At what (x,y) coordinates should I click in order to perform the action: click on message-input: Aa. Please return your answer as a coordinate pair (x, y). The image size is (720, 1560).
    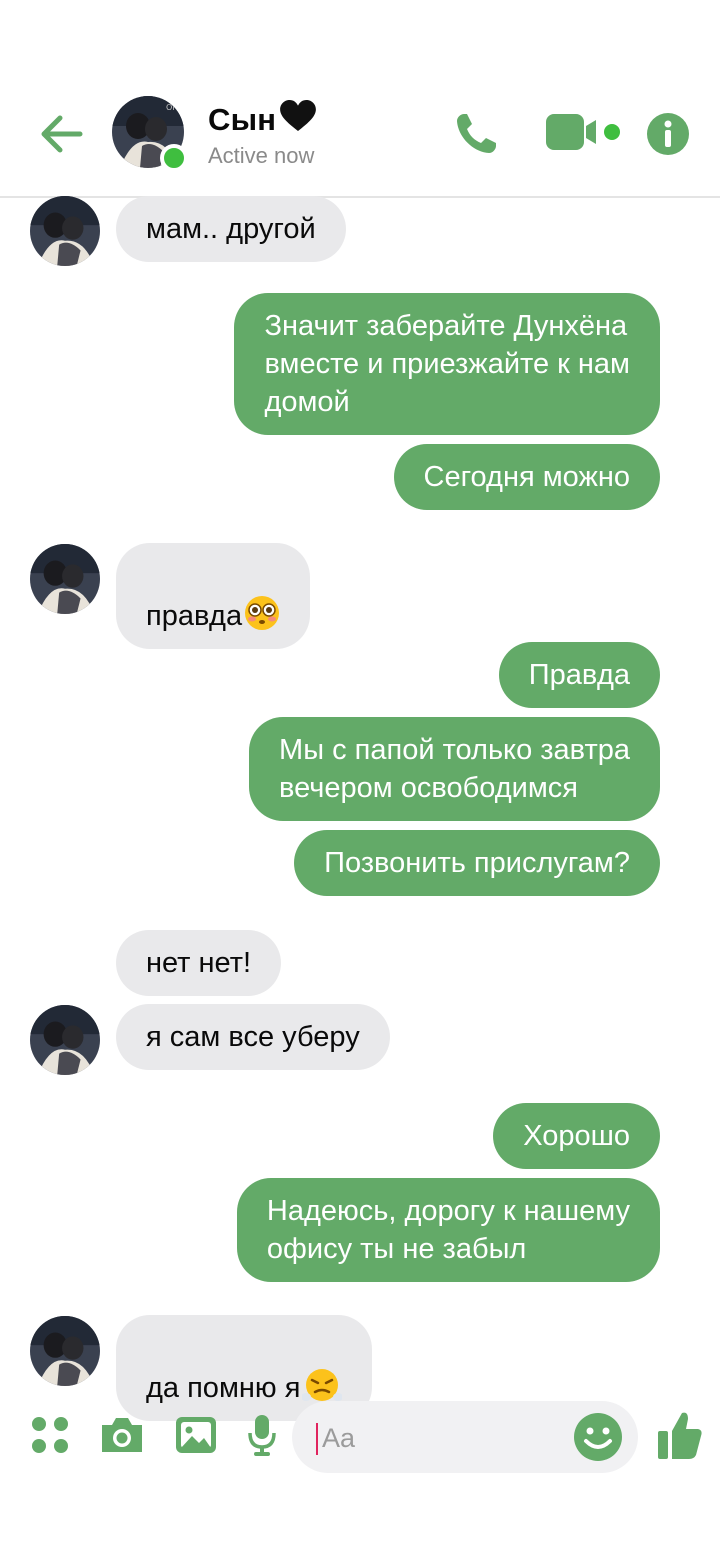
    Looking at the image, I should click on (465, 1437).